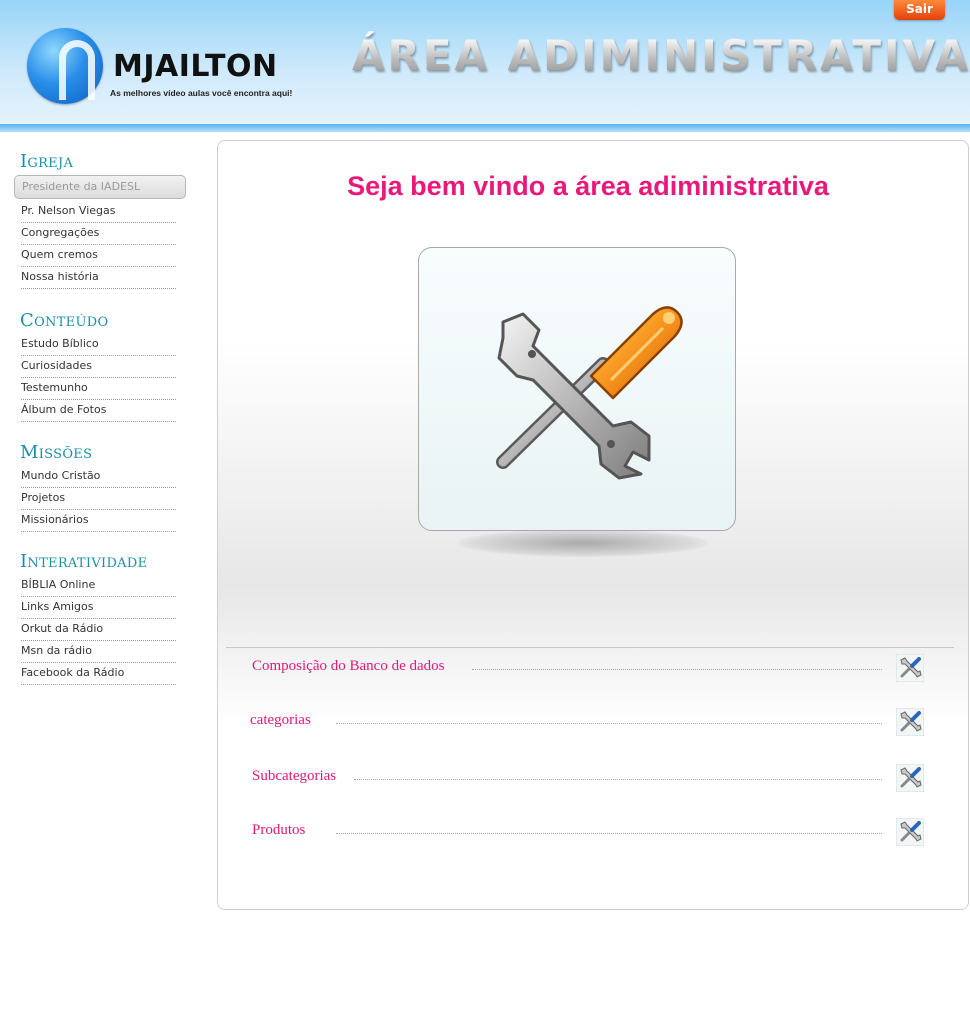  What do you see at coordinates (98, 367) in the screenshot?
I see `sidebar-item-curiosidades: Curiosidades` at bounding box center [98, 367].